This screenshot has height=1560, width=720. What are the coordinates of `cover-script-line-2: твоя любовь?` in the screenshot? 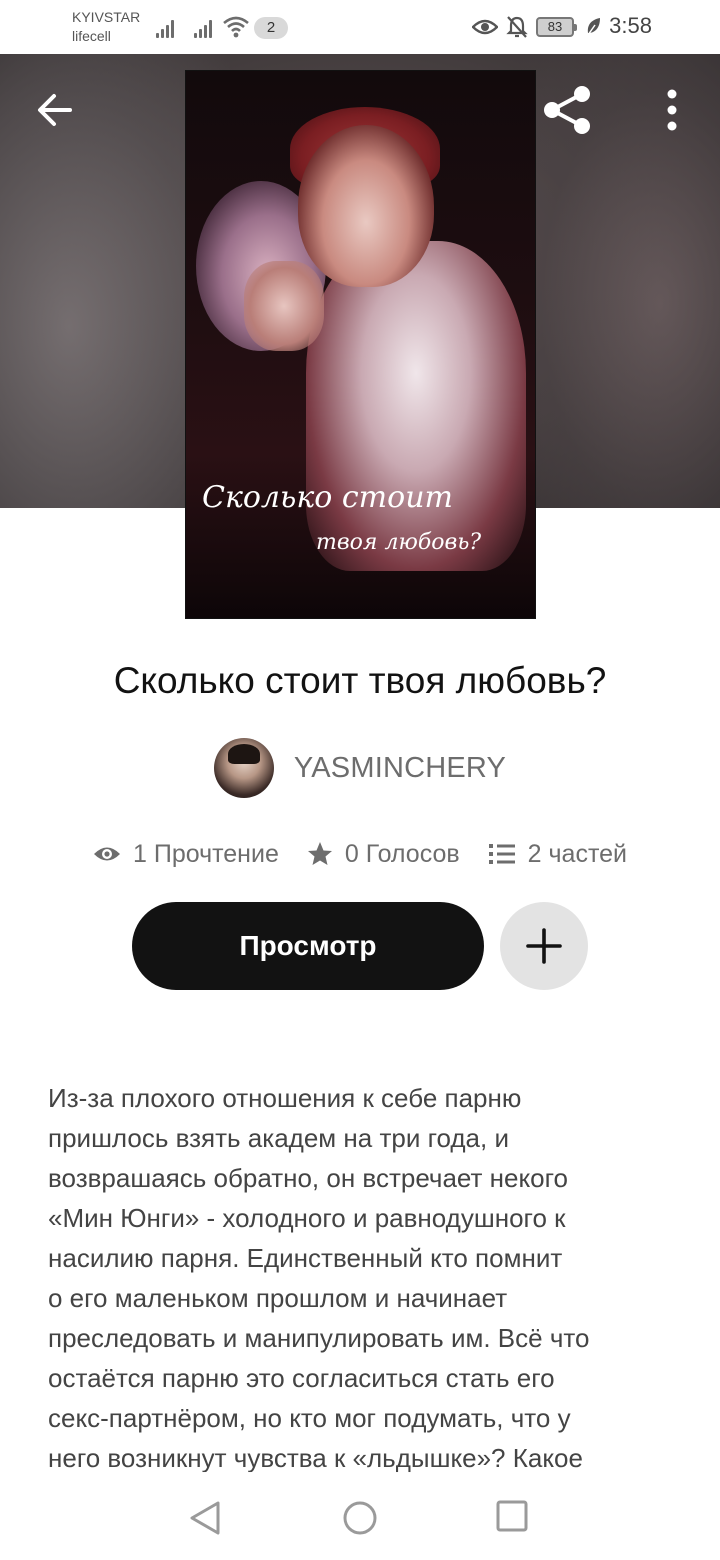 It's located at (398, 542).